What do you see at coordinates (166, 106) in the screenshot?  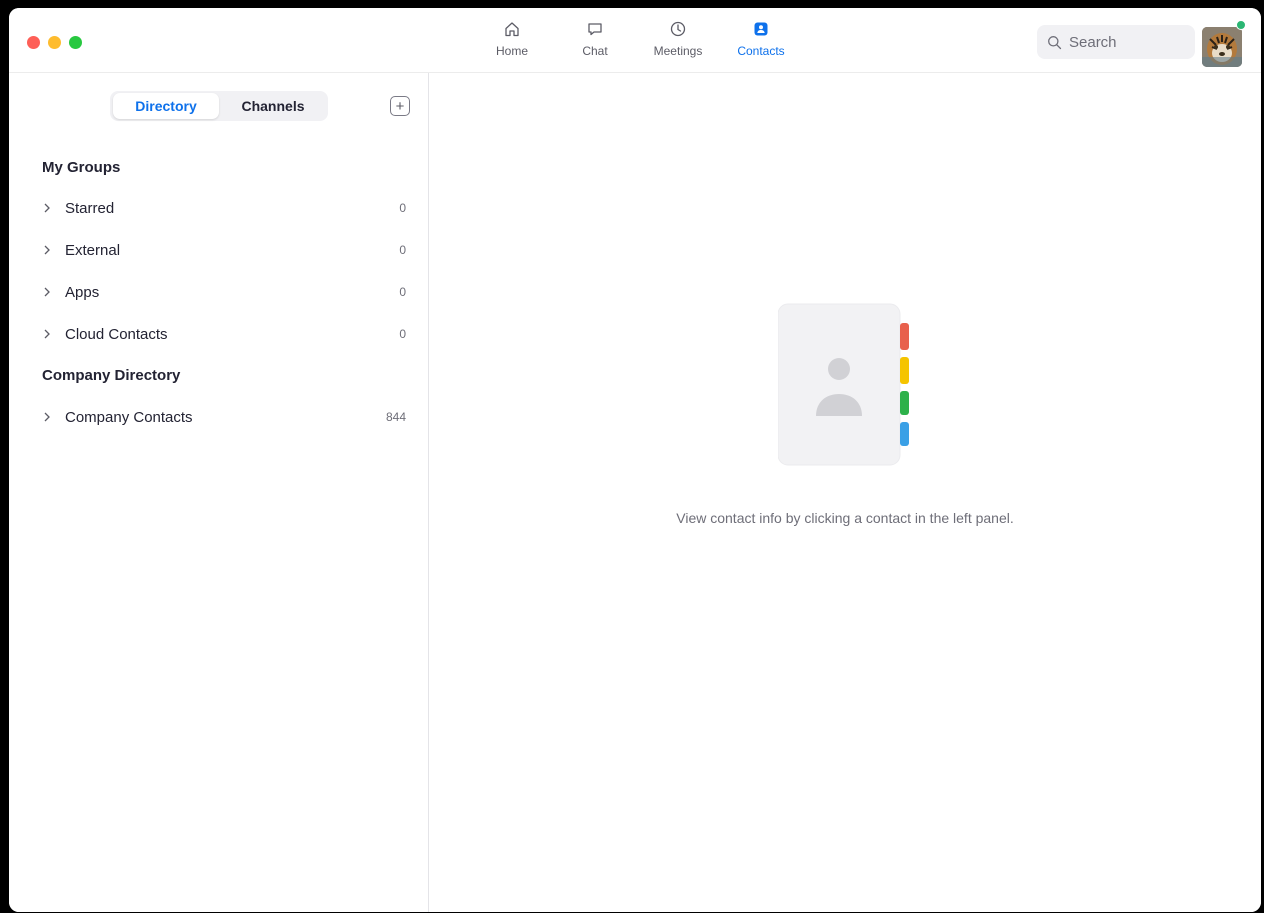 I see `tab-directory: Directory` at bounding box center [166, 106].